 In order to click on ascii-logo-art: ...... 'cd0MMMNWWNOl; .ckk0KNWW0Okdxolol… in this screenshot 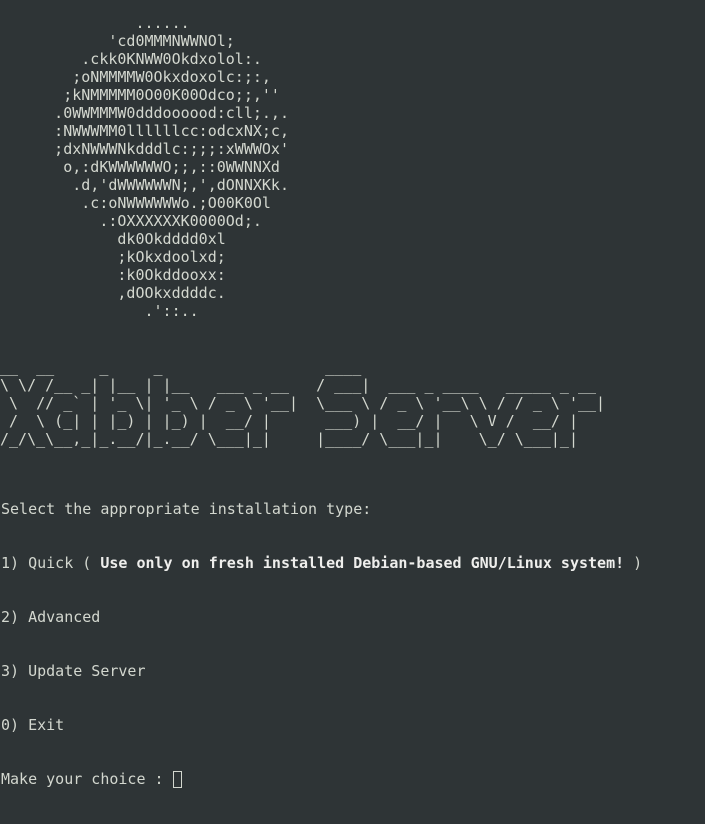, I will do `click(171, 167)`.